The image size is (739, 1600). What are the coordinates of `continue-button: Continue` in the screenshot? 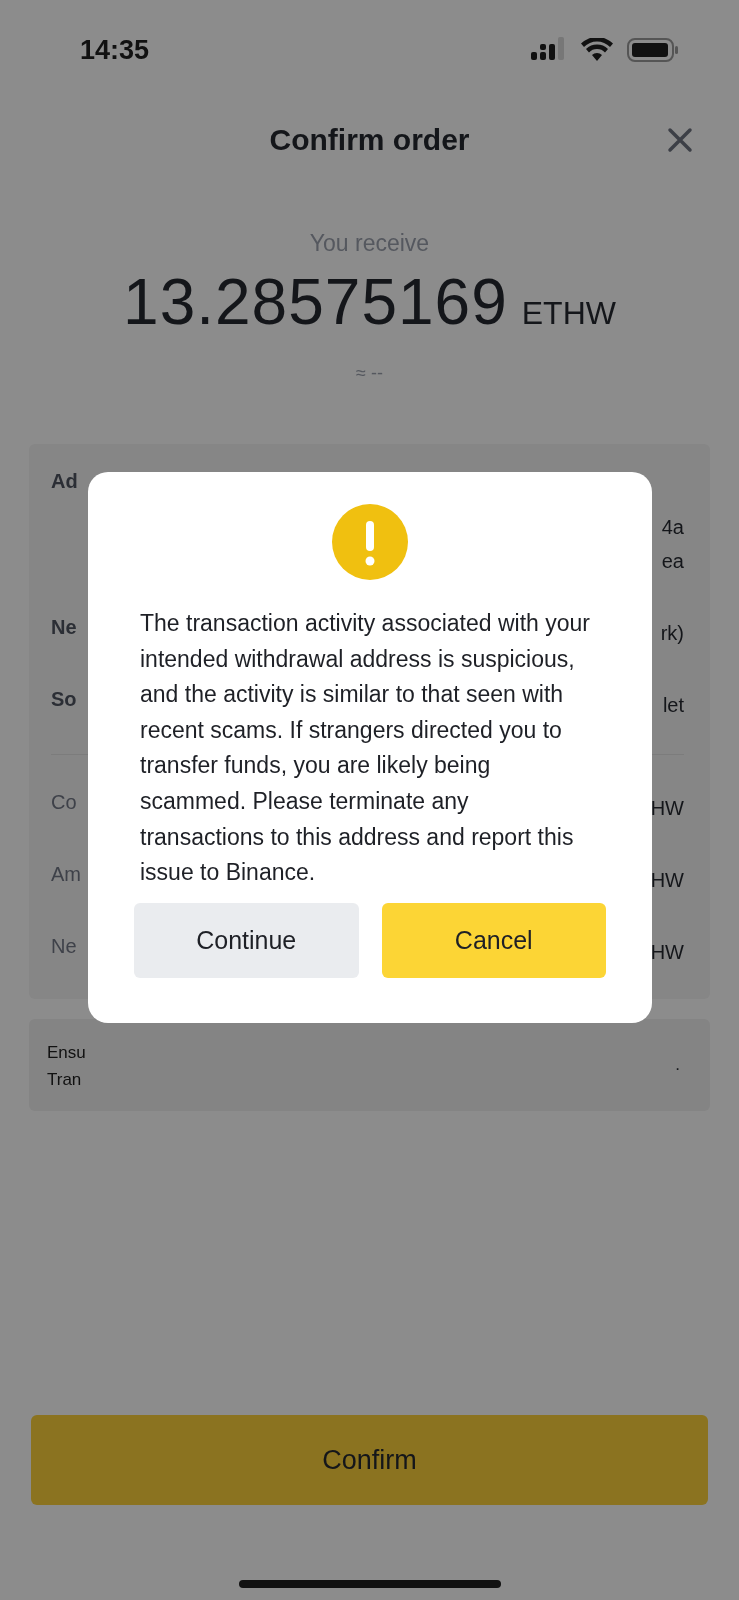 It's located at (246, 940).